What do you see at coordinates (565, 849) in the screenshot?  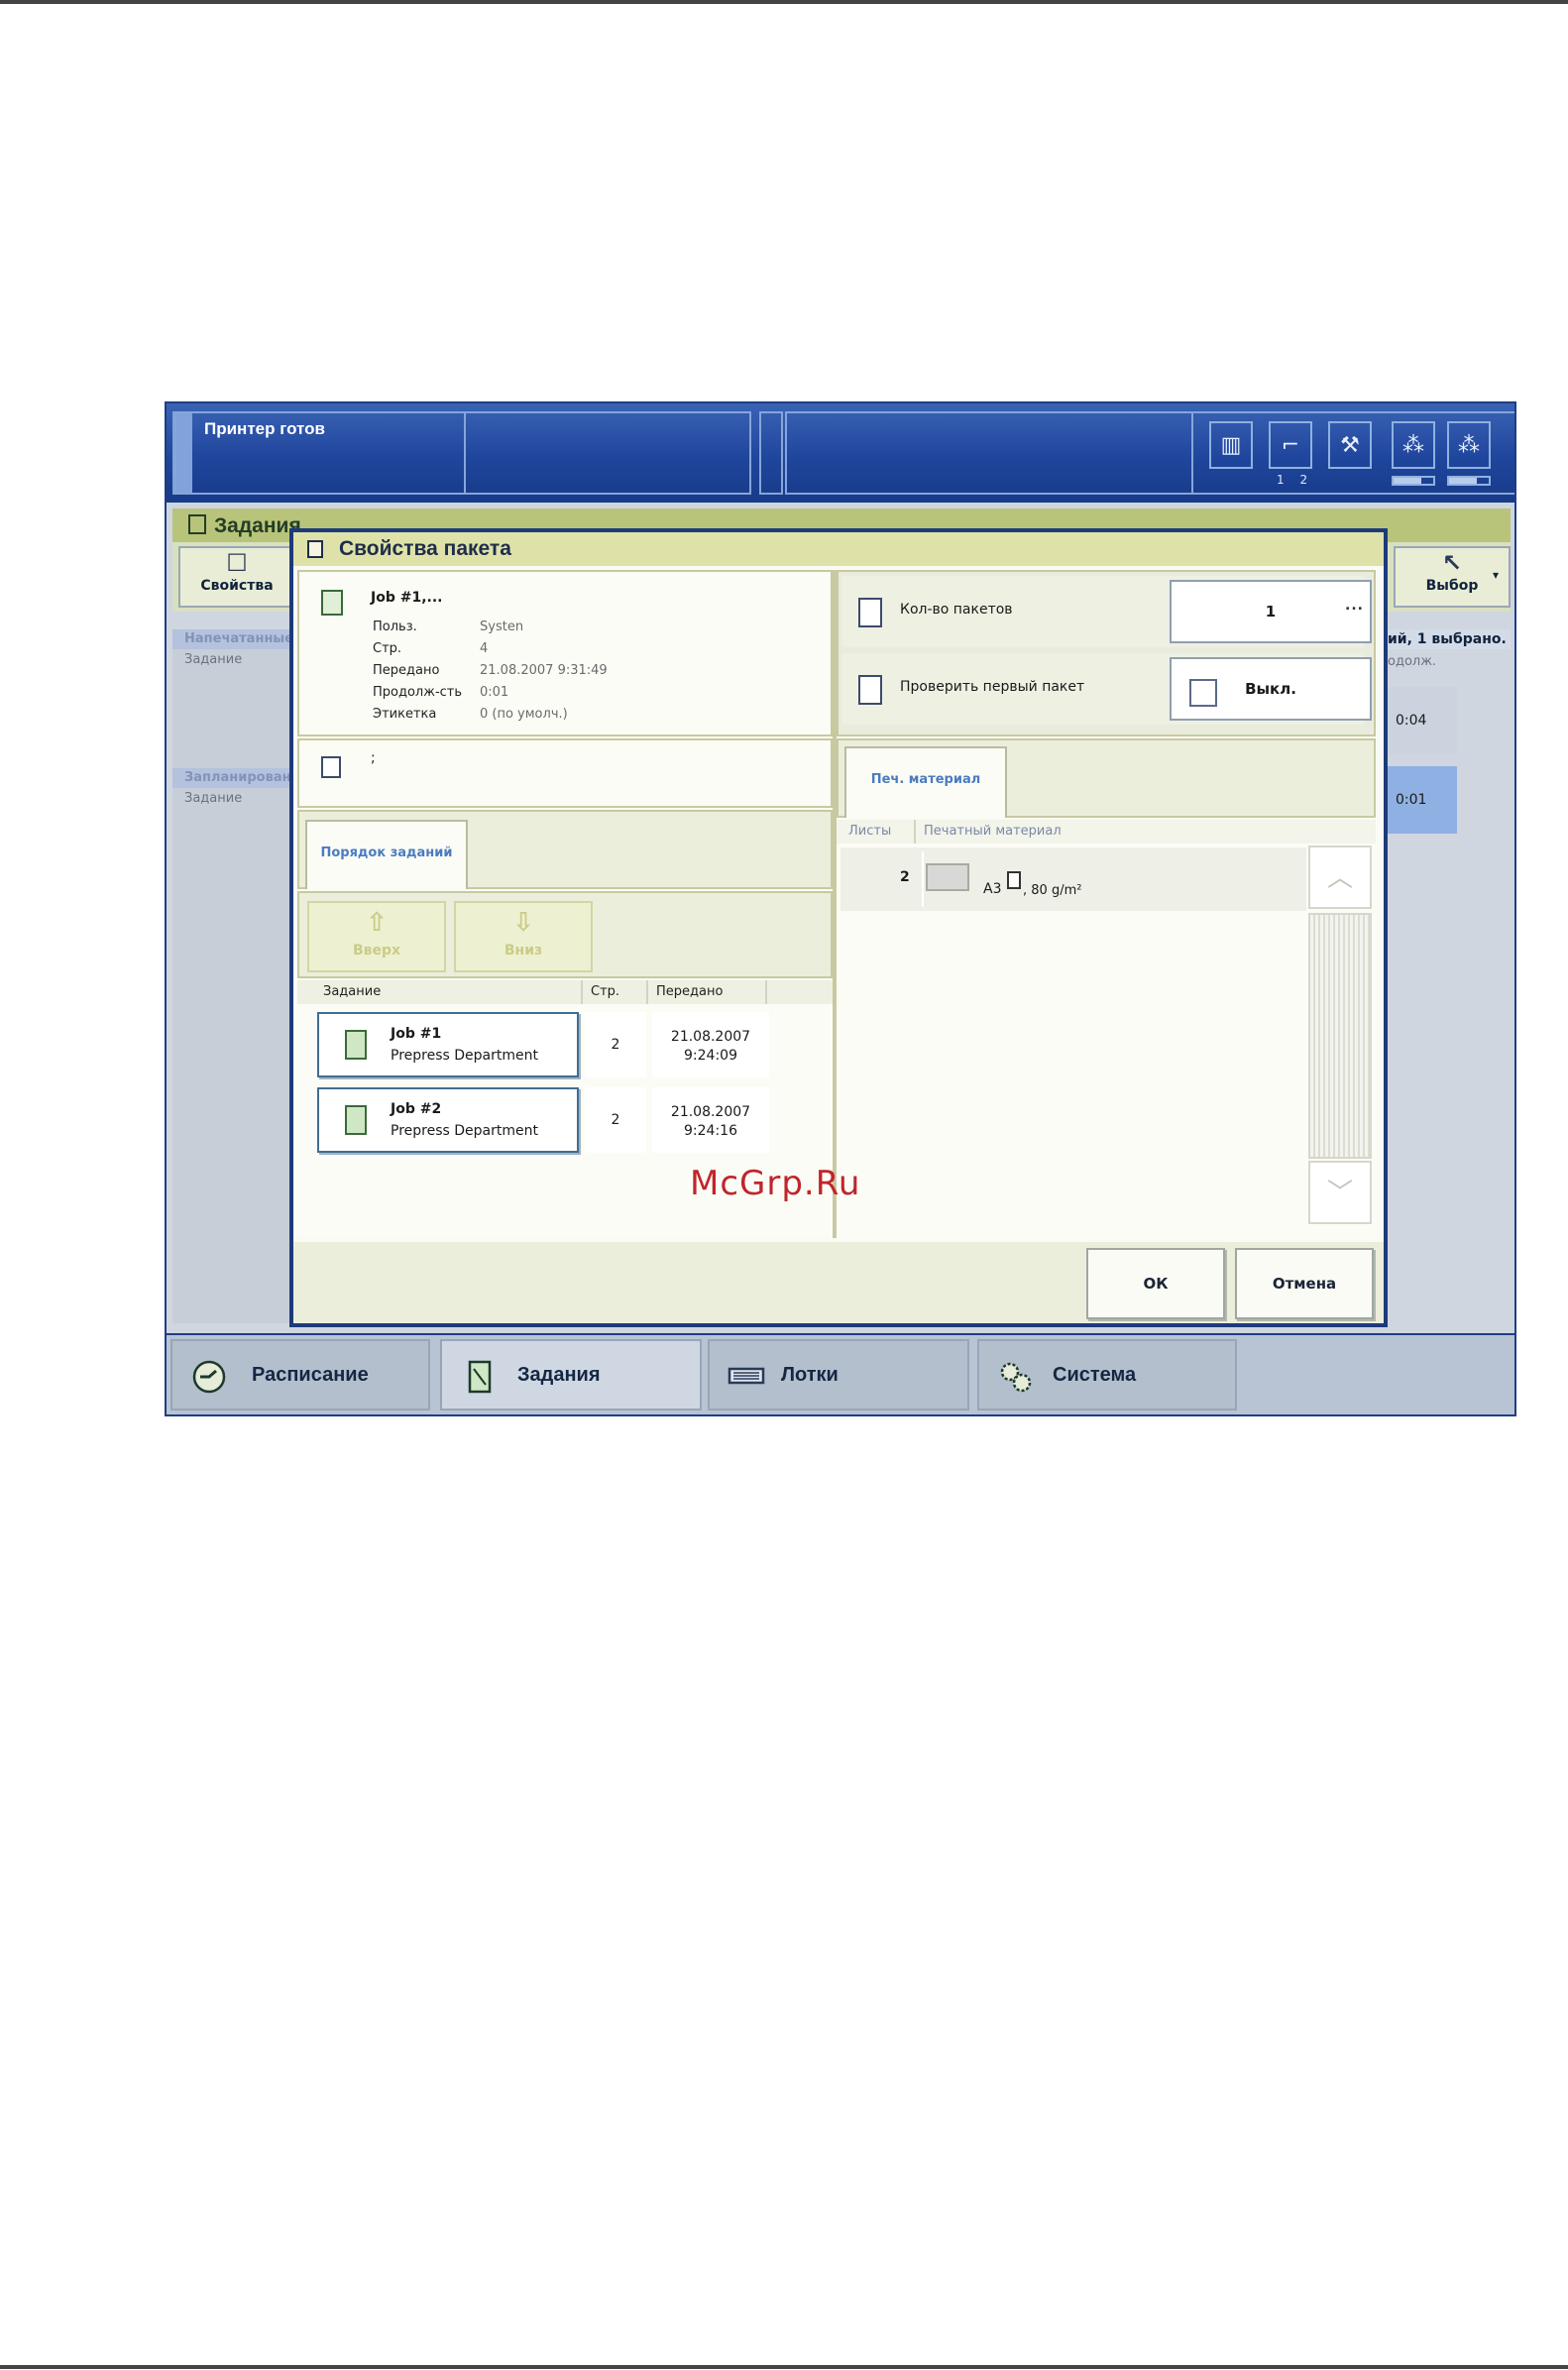 I see `order-tab-strip: Порядок заданий` at bounding box center [565, 849].